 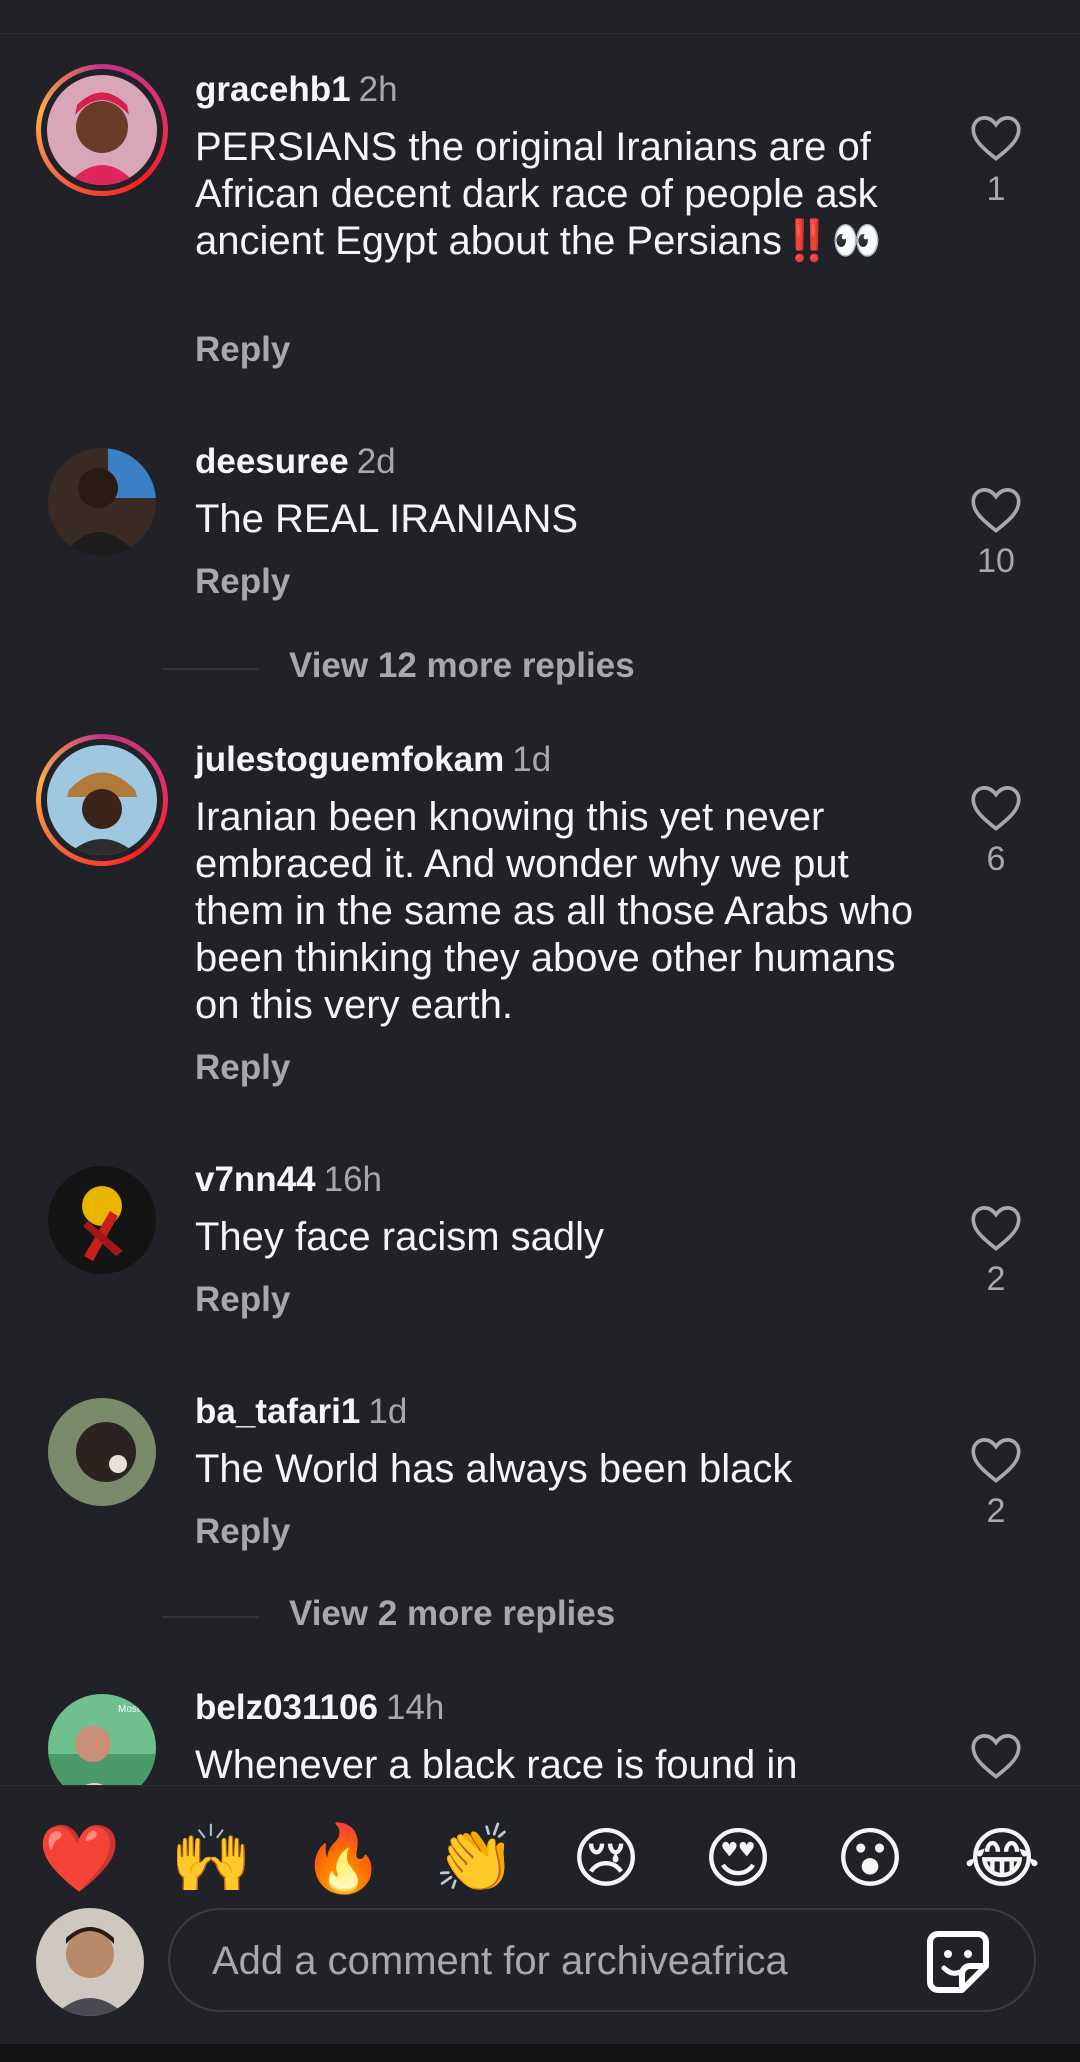 I want to click on comment-meta: deesuree 2d, so click(x=295, y=462).